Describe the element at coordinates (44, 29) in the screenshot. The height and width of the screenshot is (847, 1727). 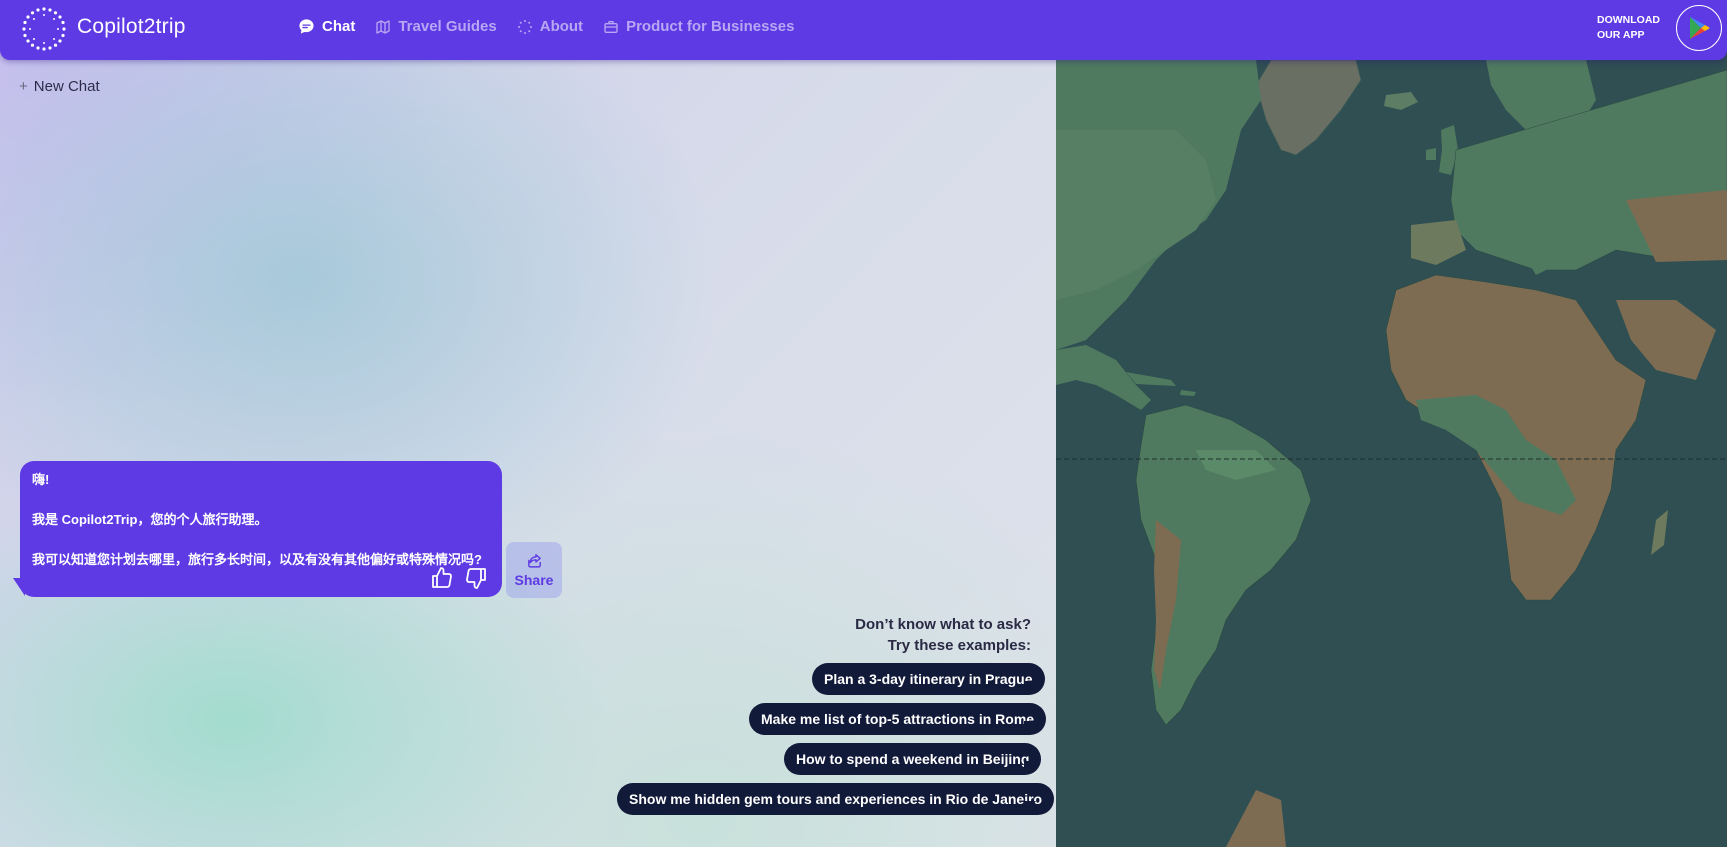
I see `brand-logo-icon` at that location.